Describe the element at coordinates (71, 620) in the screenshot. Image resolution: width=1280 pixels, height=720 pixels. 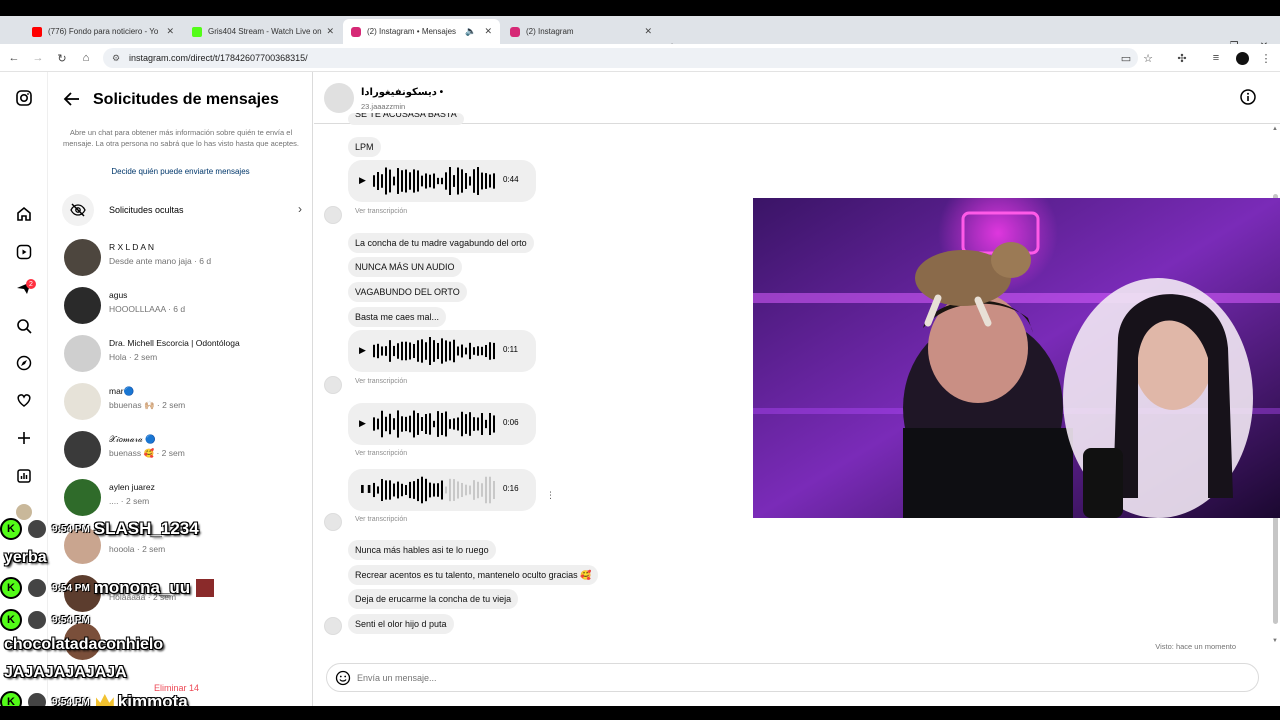
I see `stream-chat-time: 9:54 PM` at that location.